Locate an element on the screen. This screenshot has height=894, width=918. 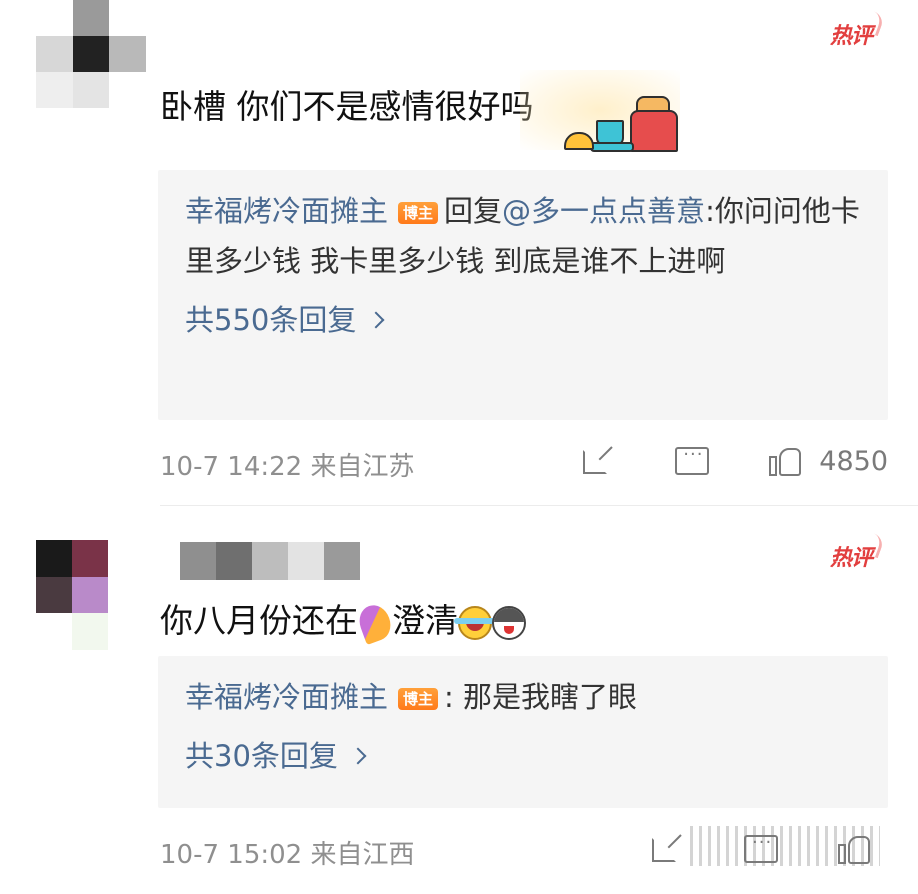
comment-meta: 10-7 15:02 来自江西 is located at coordinates (287, 855).